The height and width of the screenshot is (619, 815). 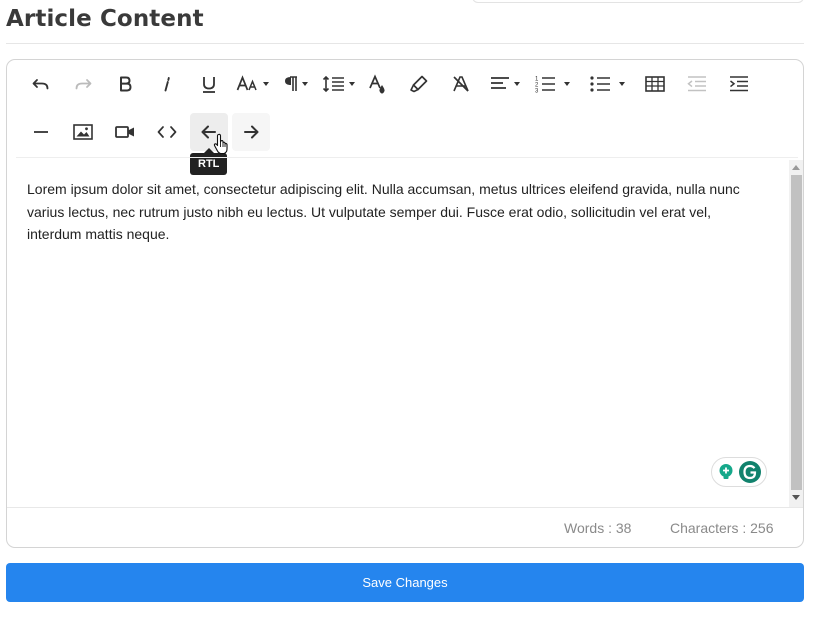 I want to click on code-view-button, so click(x=167, y=132).